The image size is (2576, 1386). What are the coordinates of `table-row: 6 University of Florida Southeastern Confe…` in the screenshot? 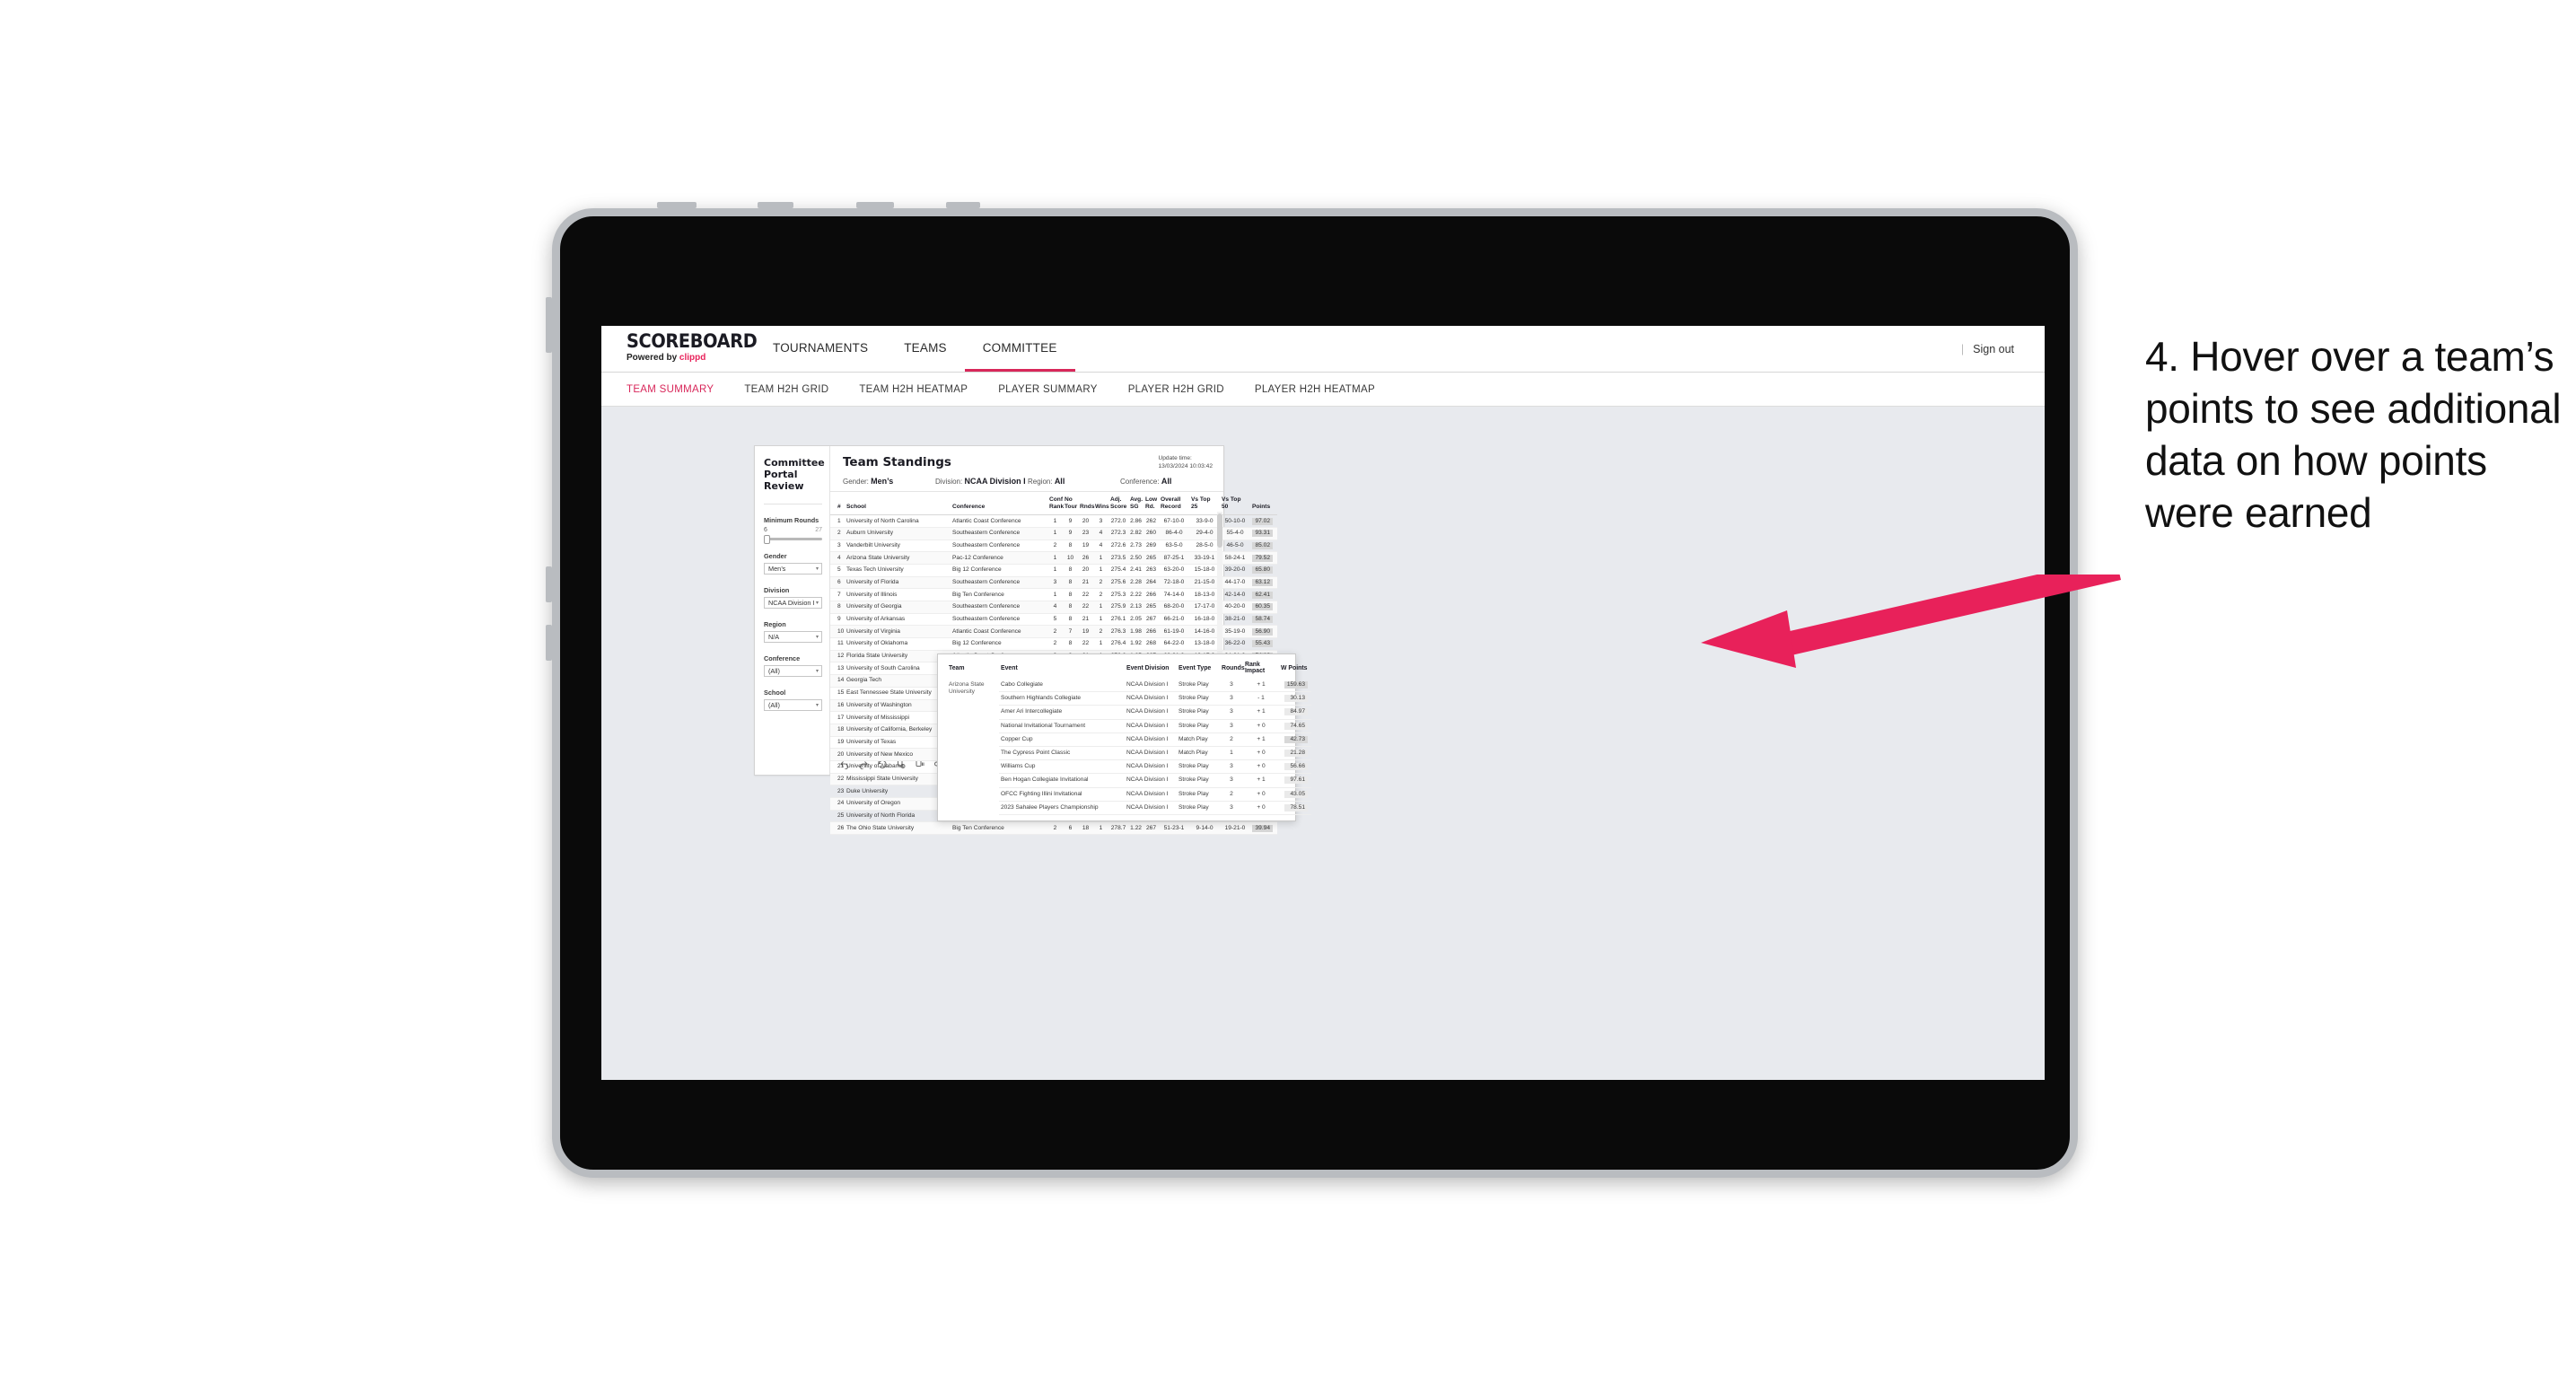 It's located at (1053, 583).